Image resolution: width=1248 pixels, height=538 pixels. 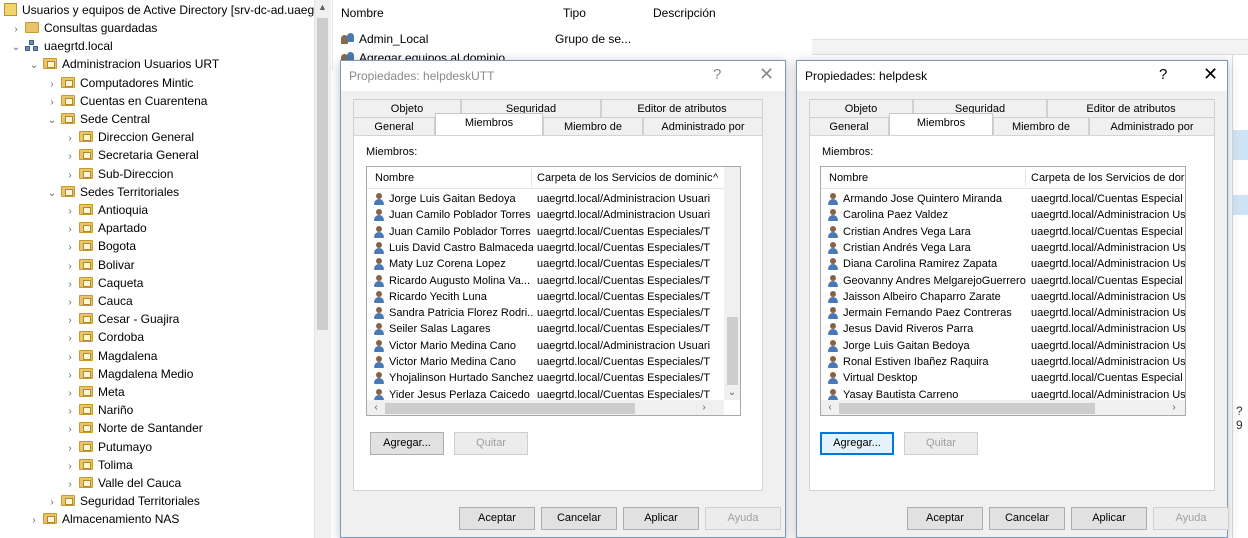 I want to click on tree-item: › Cuentas en Cuarentena, so click(x=126, y=101).